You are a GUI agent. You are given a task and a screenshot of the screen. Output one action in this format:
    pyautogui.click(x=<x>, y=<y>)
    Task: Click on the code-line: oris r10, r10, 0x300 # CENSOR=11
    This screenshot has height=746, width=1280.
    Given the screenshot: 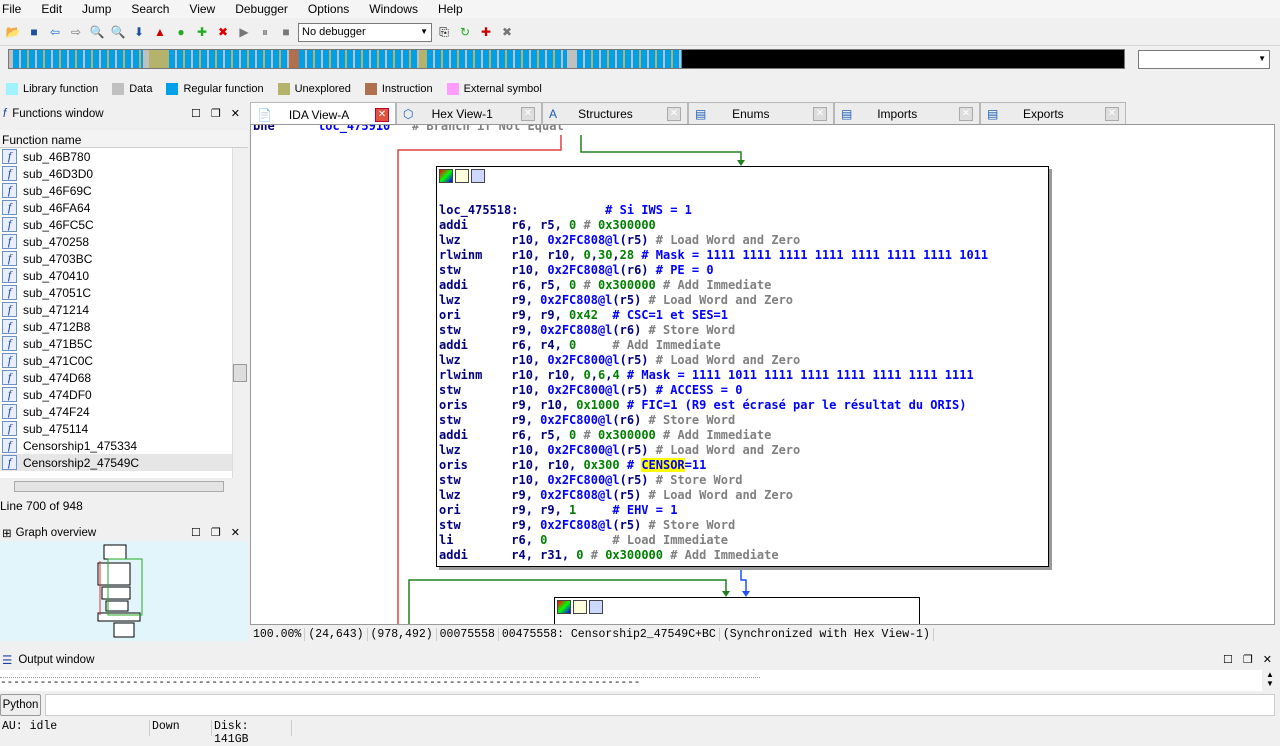 What is the action you would take?
    pyautogui.click(x=743, y=465)
    